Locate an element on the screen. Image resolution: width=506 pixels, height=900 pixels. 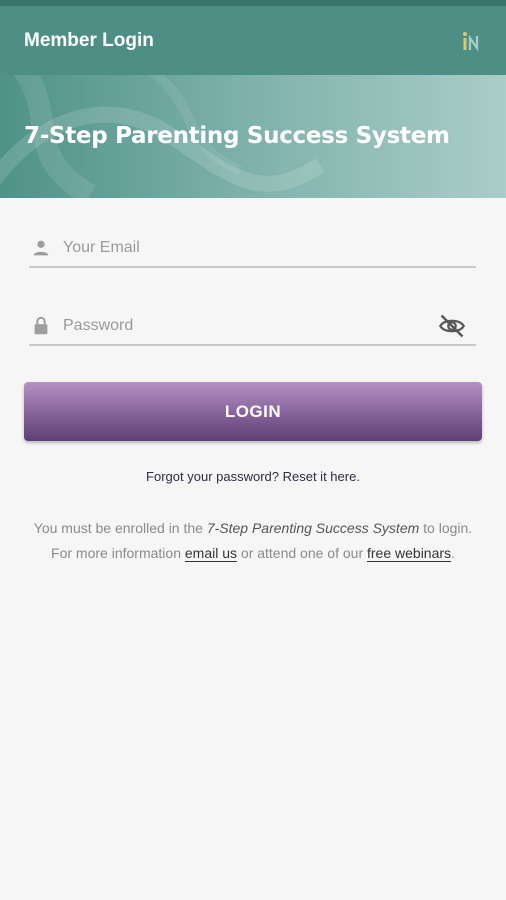
info-text: . is located at coordinates (453, 553).